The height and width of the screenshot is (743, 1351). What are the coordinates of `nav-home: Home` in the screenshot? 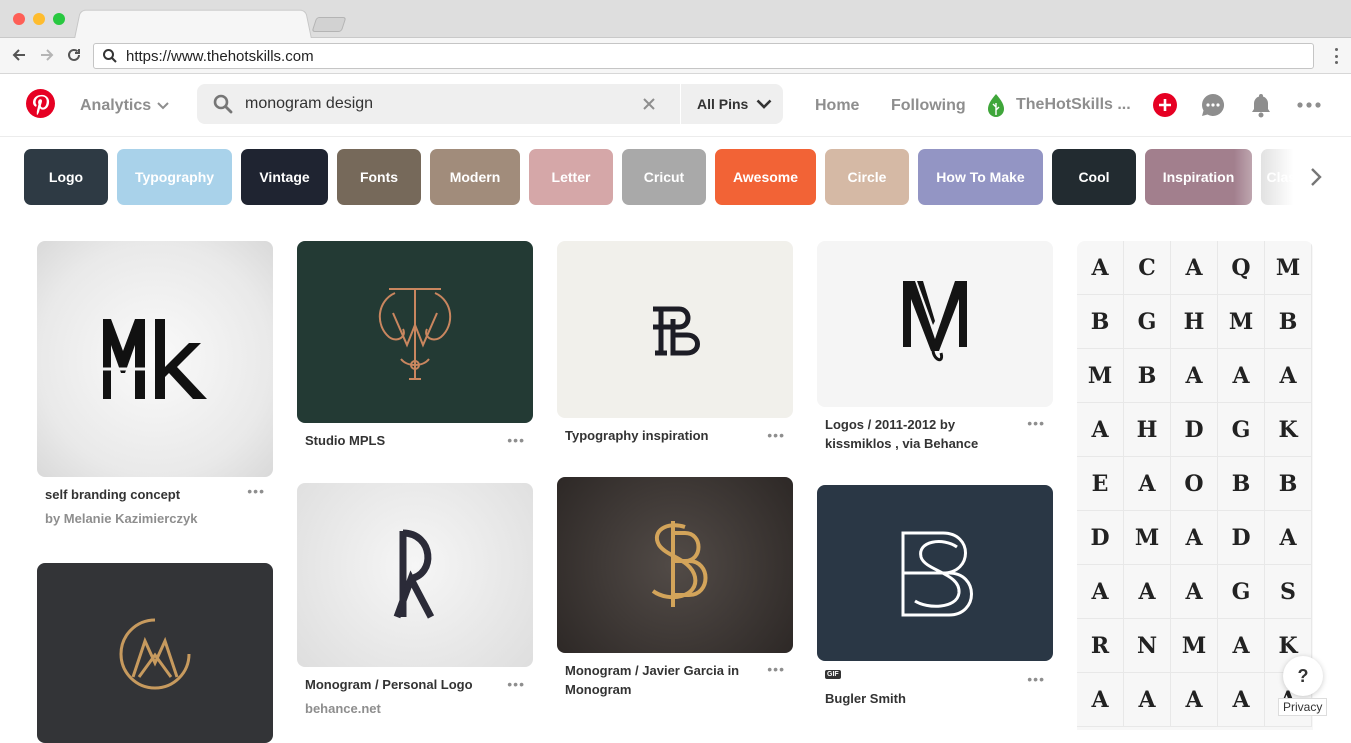 It's located at (837, 106).